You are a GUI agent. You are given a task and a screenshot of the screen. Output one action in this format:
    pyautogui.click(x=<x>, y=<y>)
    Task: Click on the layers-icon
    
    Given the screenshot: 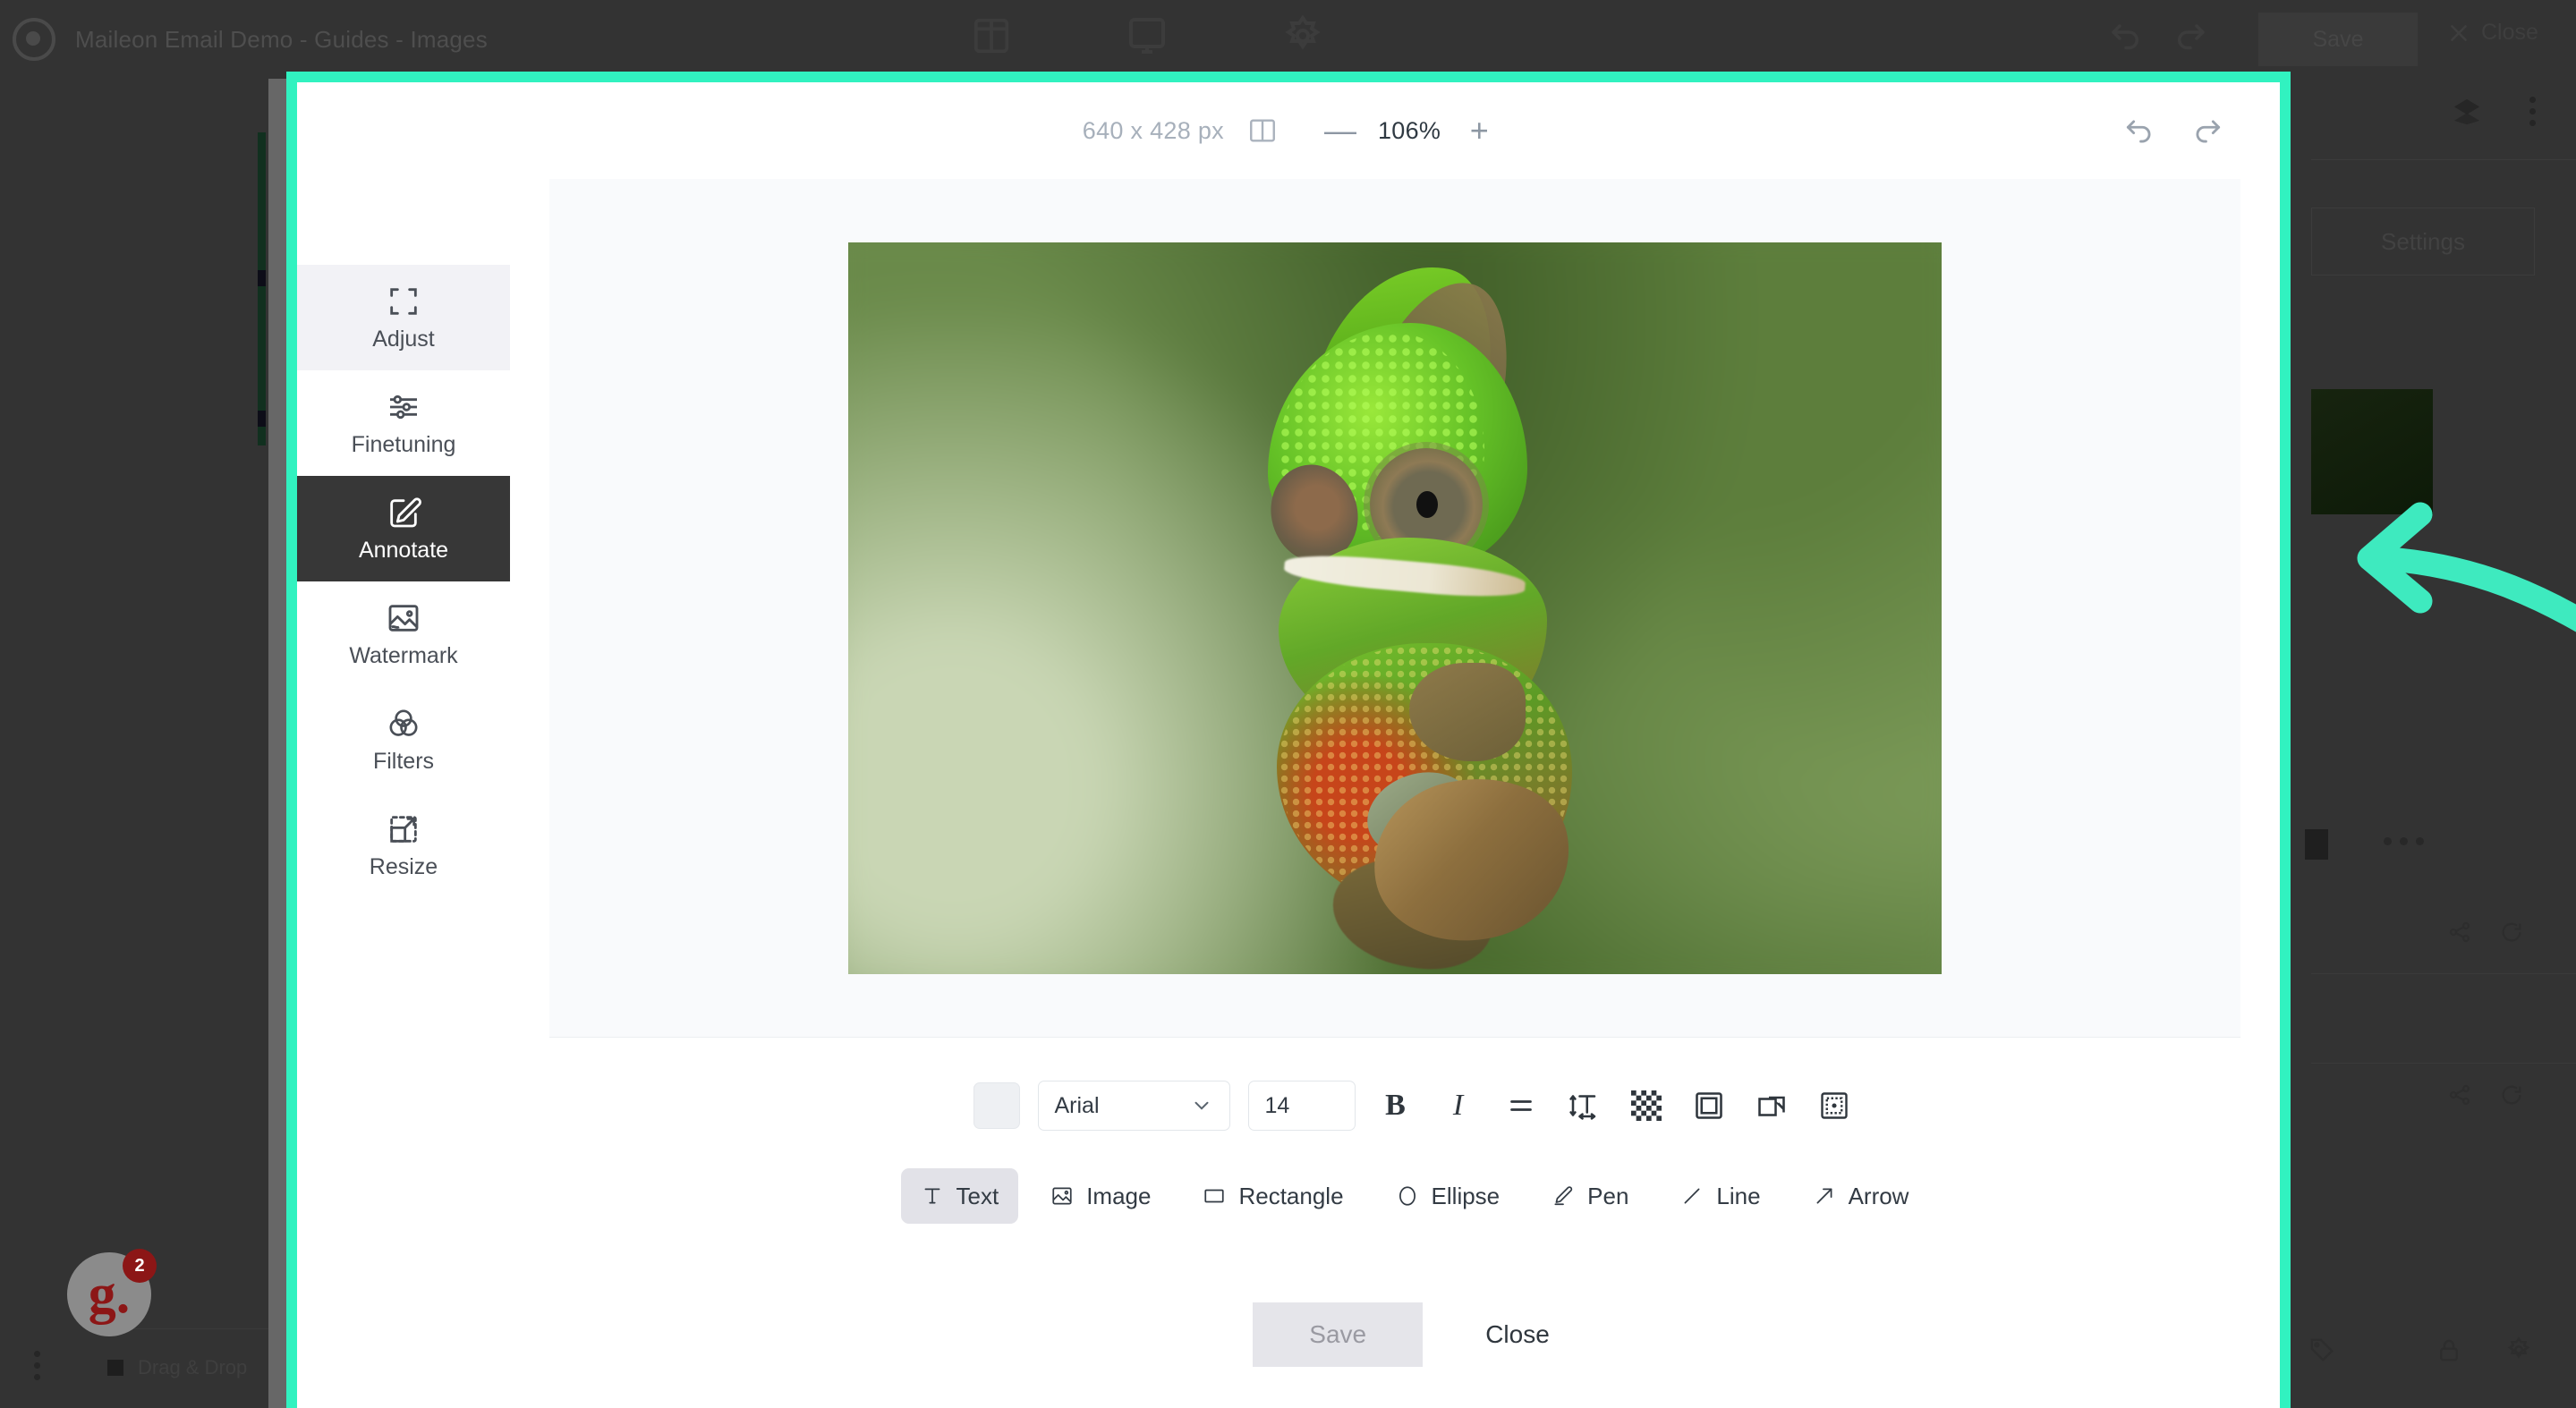 What is the action you would take?
    pyautogui.click(x=2467, y=114)
    